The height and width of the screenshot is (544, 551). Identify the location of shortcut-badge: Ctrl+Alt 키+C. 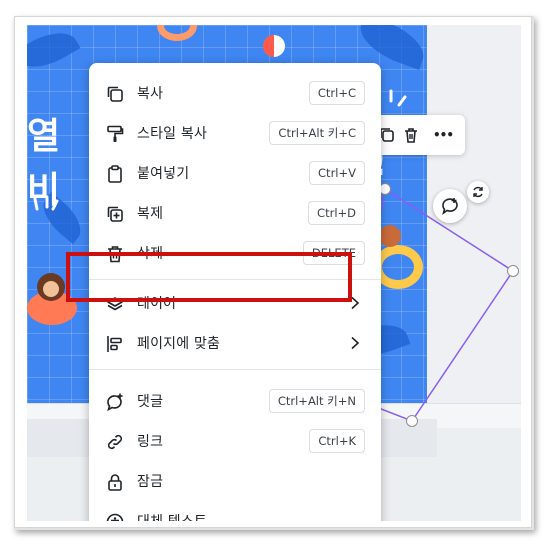
(317, 133).